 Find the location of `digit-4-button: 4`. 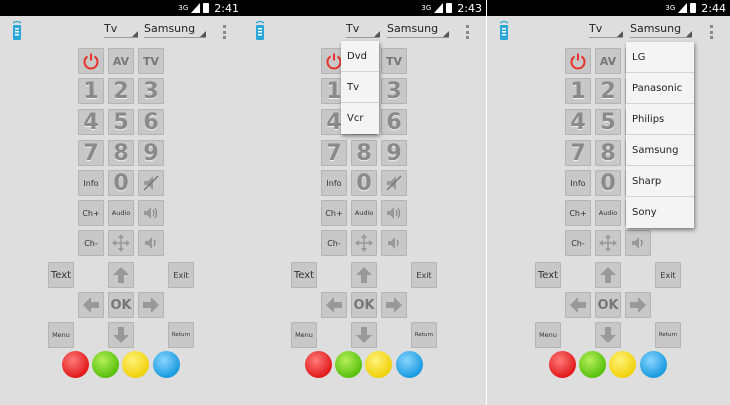

digit-4-button: 4 is located at coordinates (578, 122).